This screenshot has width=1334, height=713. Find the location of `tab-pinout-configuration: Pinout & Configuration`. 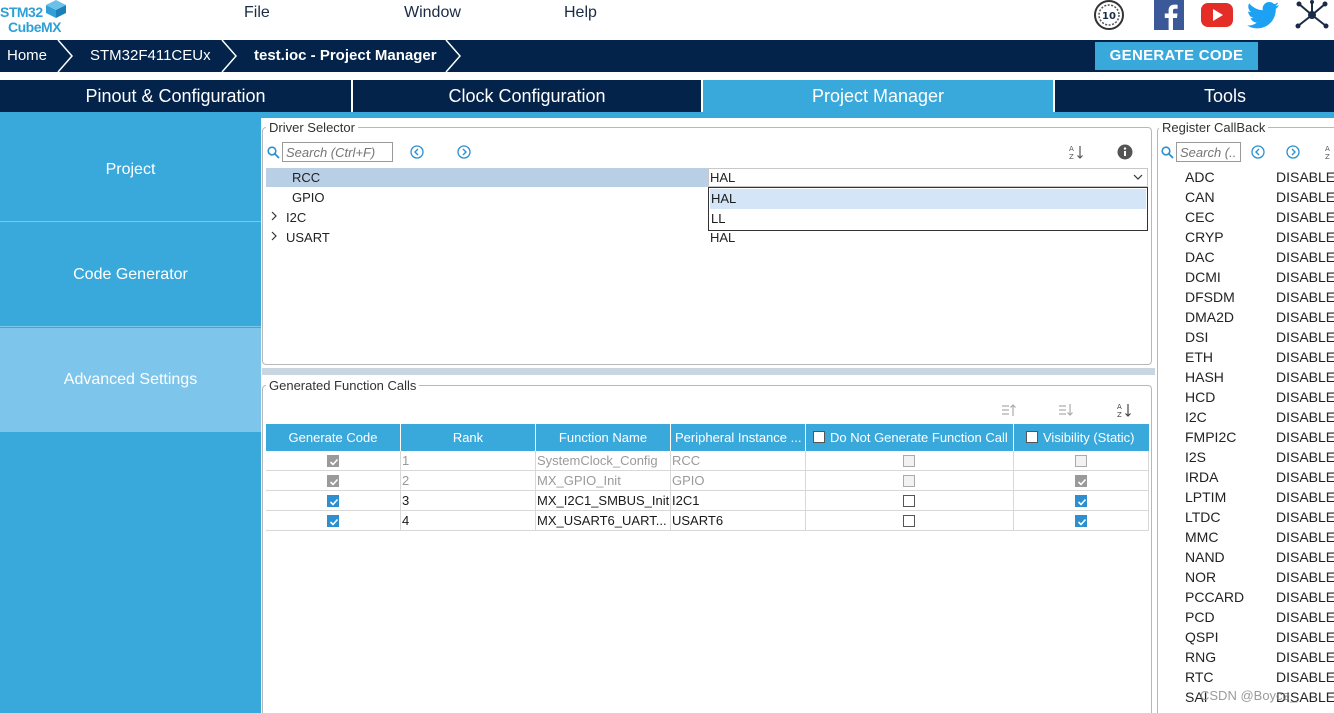

tab-pinout-configuration: Pinout & Configuration is located at coordinates (175, 96).